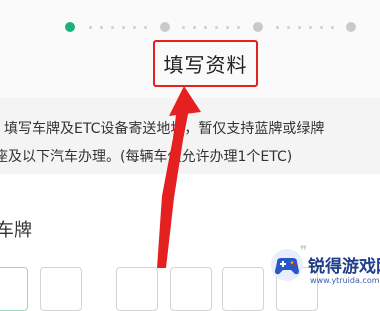  What do you see at coordinates (164, 129) in the screenshot?
I see `notice-line-1: 填写车牌及ETC设备寄送地址，暂仅支持蓝牌或绿牌` at bounding box center [164, 129].